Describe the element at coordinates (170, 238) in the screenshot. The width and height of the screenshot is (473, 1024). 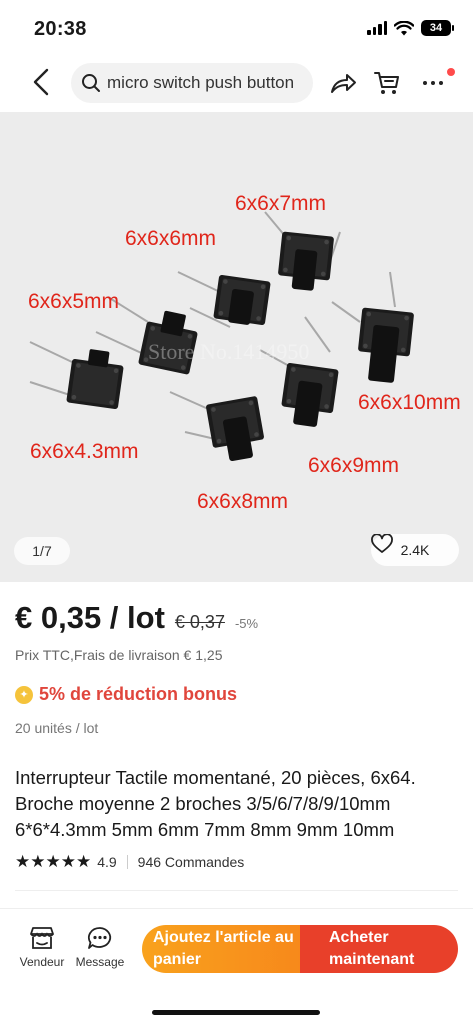
I see `label-6x6x6mm: 6x6x6mm` at that location.